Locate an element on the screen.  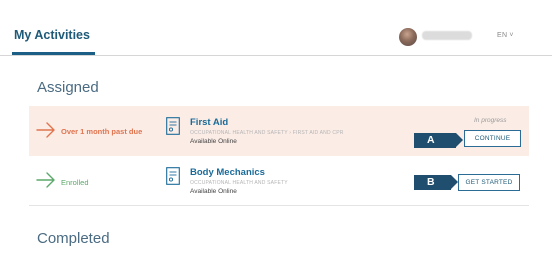
continue-button: CONTINUE is located at coordinates (492, 138).